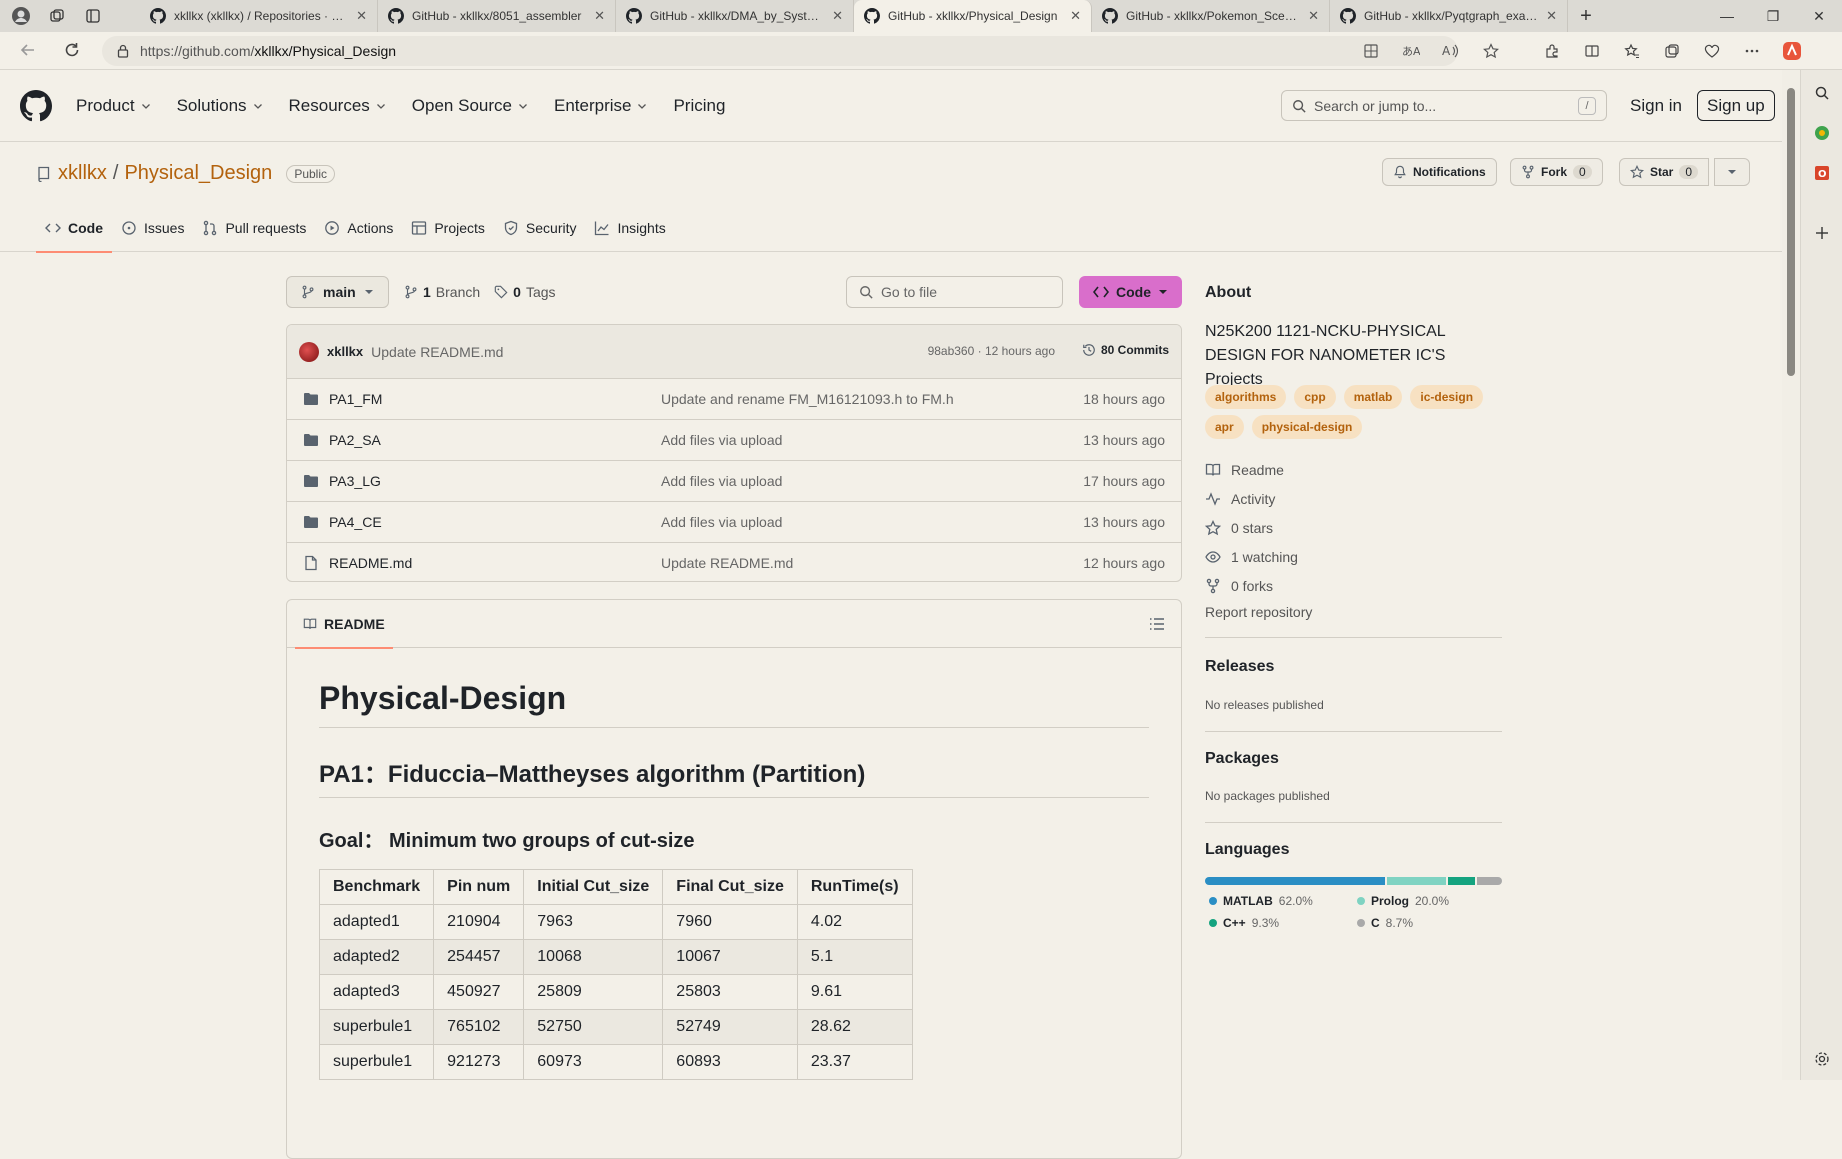  What do you see at coordinates (1792, 51) in the screenshot?
I see `copilot-icon` at bounding box center [1792, 51].